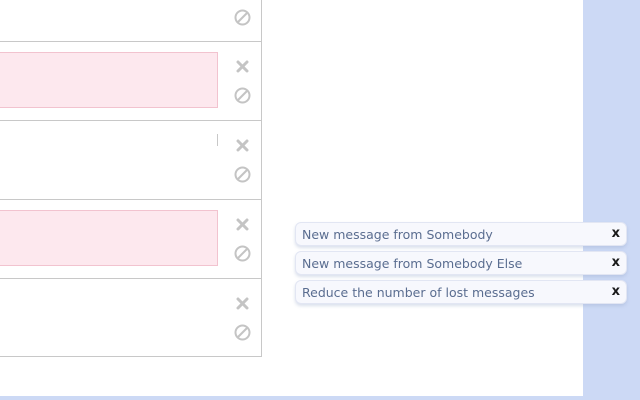 The width and height of the screenshot is (640, 400). Describe the element at coordinates (397, 234) in the screenshot. I see `notification-text: New message from Somebody` at that location.